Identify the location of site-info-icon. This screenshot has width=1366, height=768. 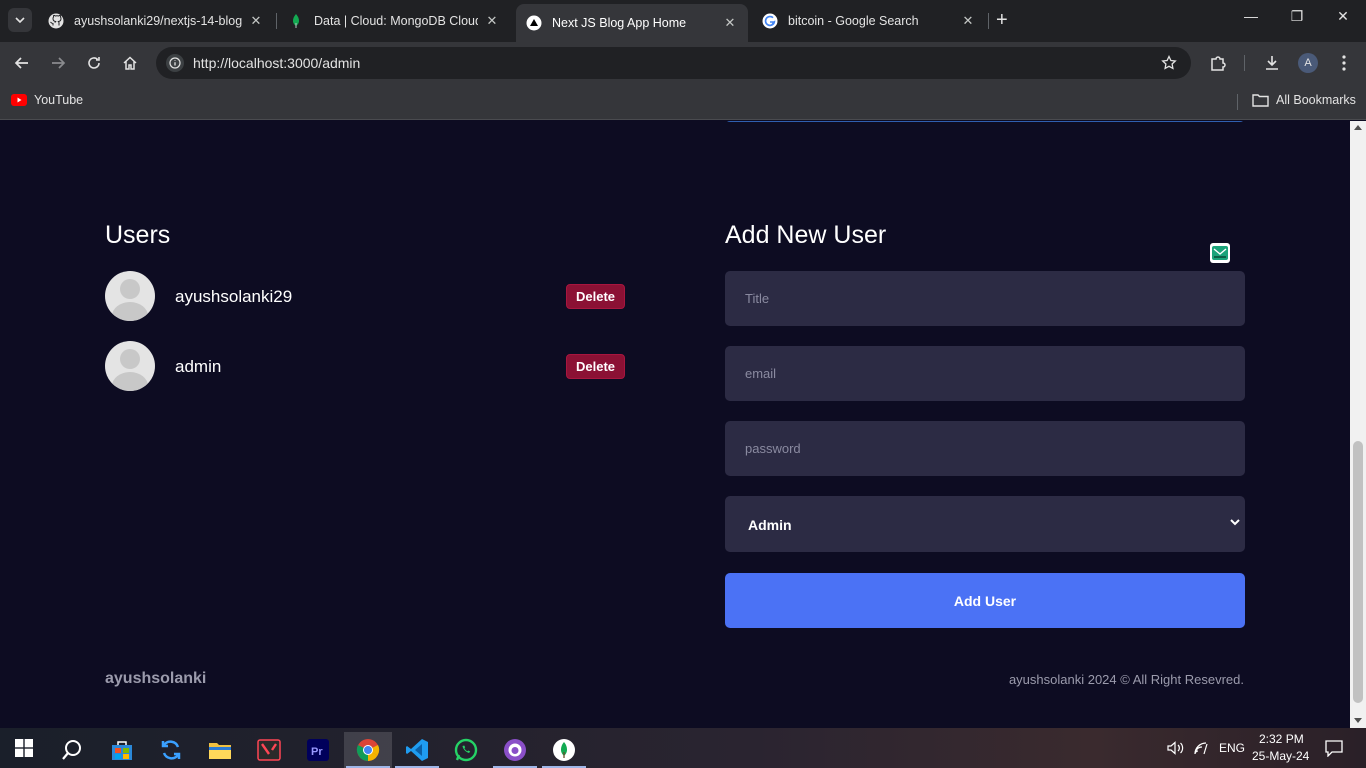
(175, 63).